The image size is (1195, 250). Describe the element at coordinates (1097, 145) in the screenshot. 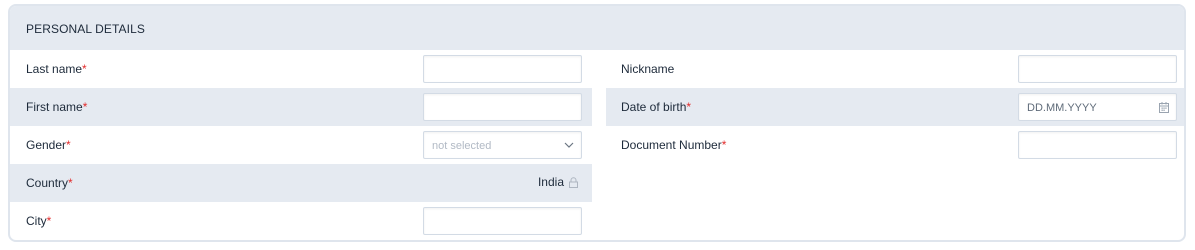

I see `document-number-input` at that location.